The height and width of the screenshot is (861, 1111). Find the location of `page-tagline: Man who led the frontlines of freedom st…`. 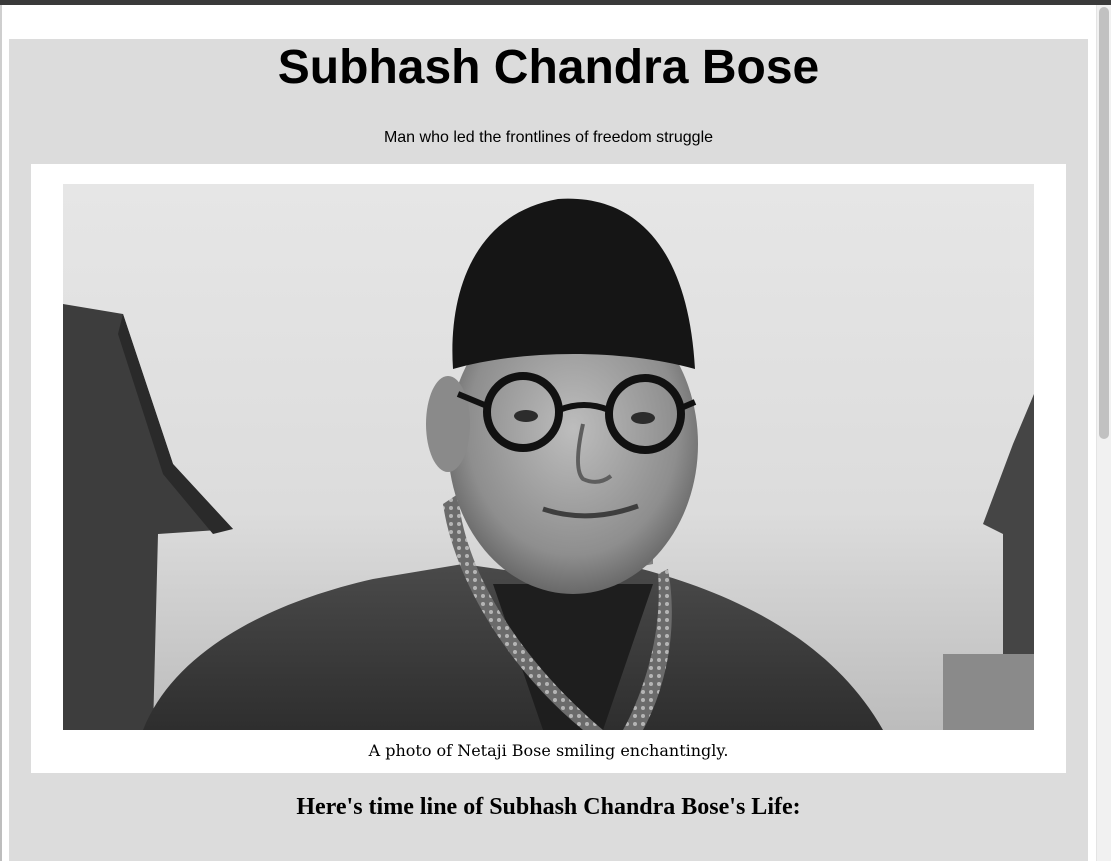

page-tagline: Man who led the frontlines of freedom st… is located at coordinates (548, 137).